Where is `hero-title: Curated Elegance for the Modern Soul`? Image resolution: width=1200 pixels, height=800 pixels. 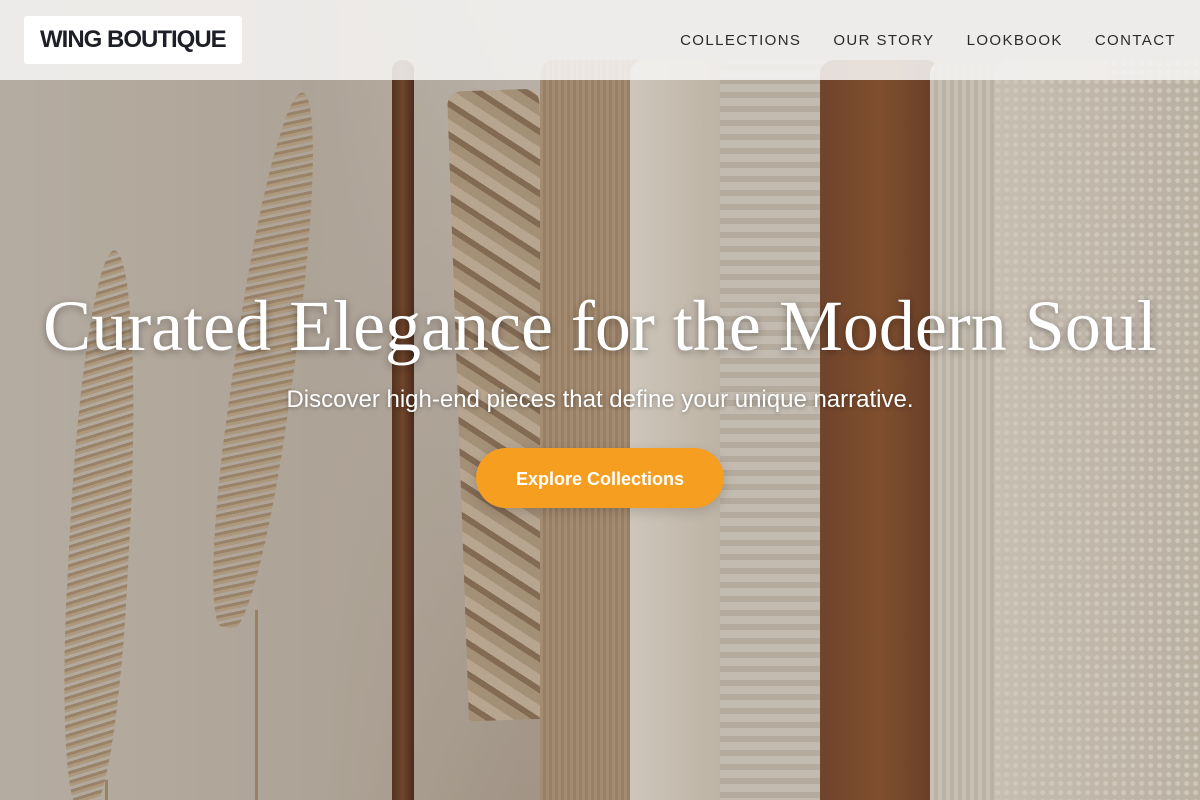 hero-title: Curated Elegance for the Modern Soul is located at coordinates (600, 326).